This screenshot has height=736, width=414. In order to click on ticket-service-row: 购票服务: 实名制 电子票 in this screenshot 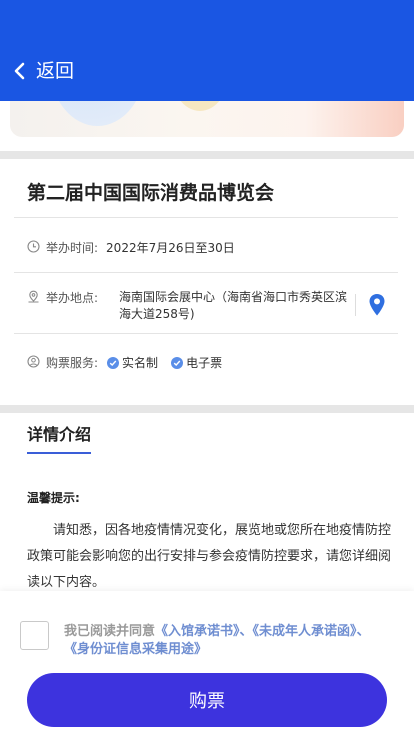, I will do `click(124, 362)`.